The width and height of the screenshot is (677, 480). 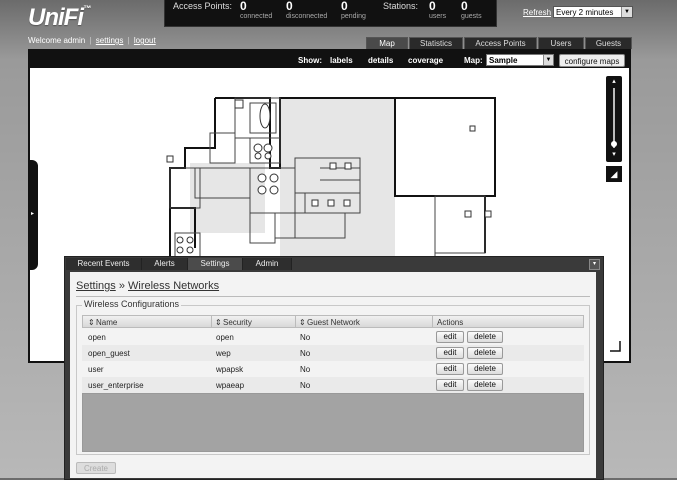 I want to click on pending-count: 0, so click(x=344, y=6).